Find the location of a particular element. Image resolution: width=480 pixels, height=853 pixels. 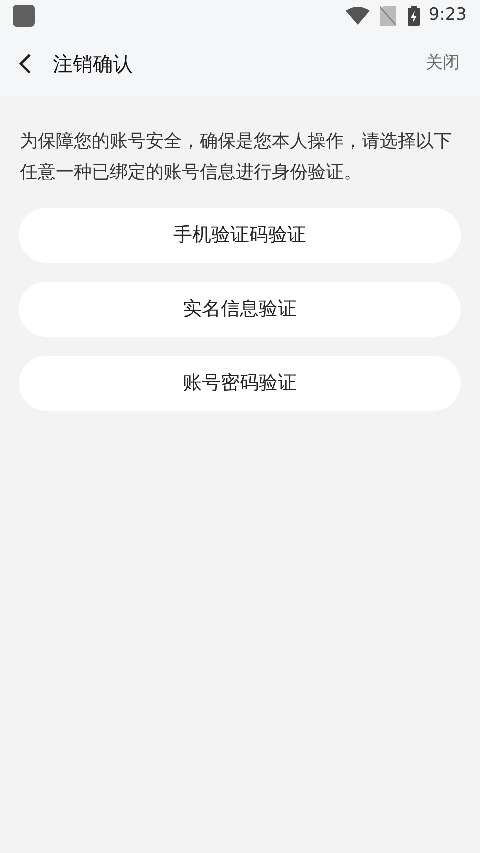

wifi-icon is located at coordinates (358, 16).